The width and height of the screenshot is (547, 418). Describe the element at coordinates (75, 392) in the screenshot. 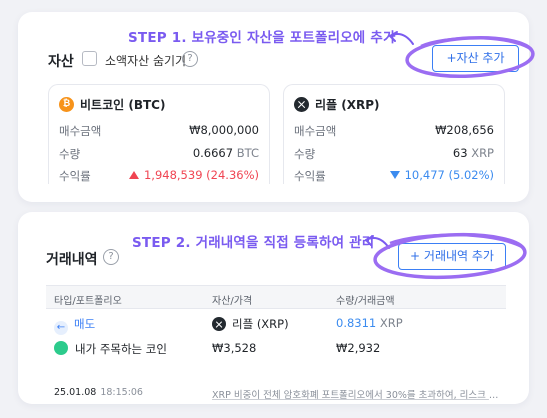

I see `trade-date: 25.01.08` at that location.